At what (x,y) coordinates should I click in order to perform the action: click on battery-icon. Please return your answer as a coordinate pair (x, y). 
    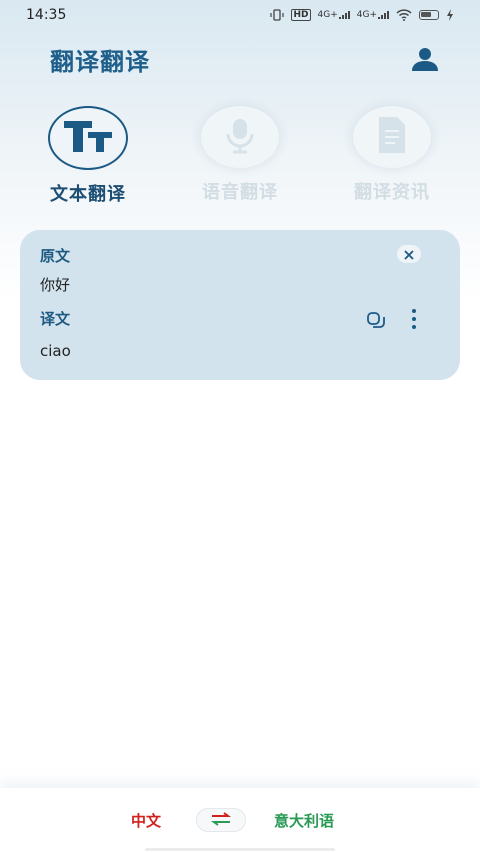
    Looking at the image, I should click on (429, 15).